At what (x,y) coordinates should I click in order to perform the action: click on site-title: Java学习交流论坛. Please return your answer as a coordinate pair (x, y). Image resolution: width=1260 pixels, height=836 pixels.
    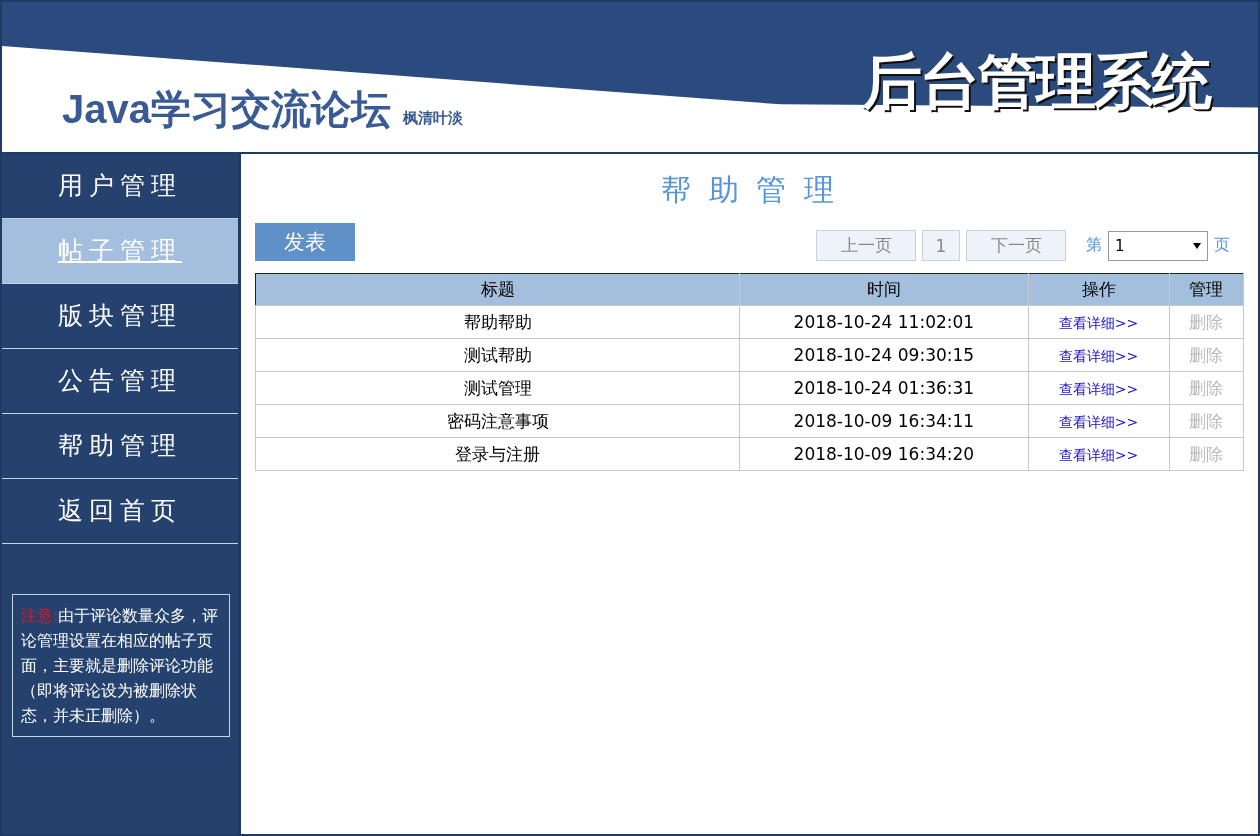
    Looking at the image, I should click on (226, 109).